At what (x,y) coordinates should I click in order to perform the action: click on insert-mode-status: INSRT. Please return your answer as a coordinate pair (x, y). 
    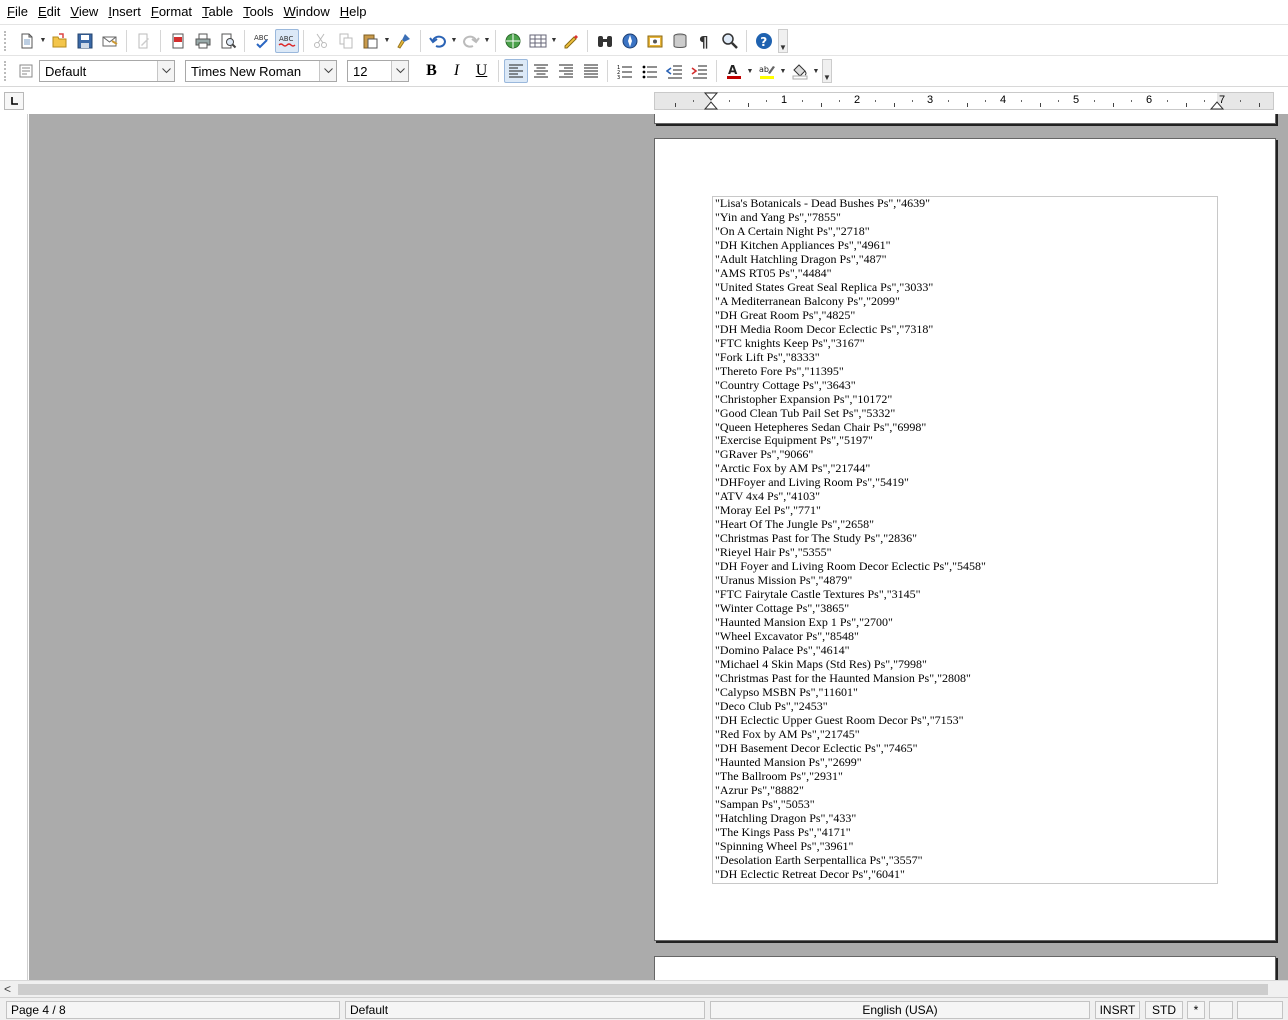
    Looking at the image, I should click on (1117, 1010).